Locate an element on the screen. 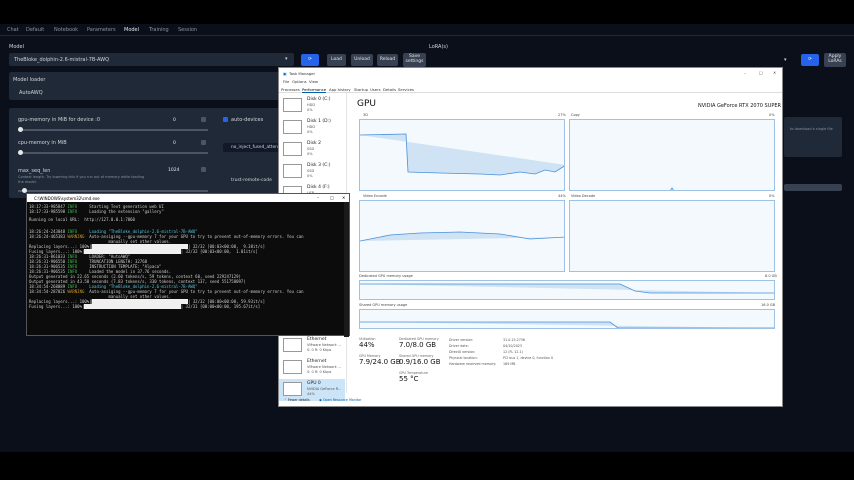  sidebar-item-disk1: Disk 1 (D:) HDD 0% is located at coordinates (312, 128).